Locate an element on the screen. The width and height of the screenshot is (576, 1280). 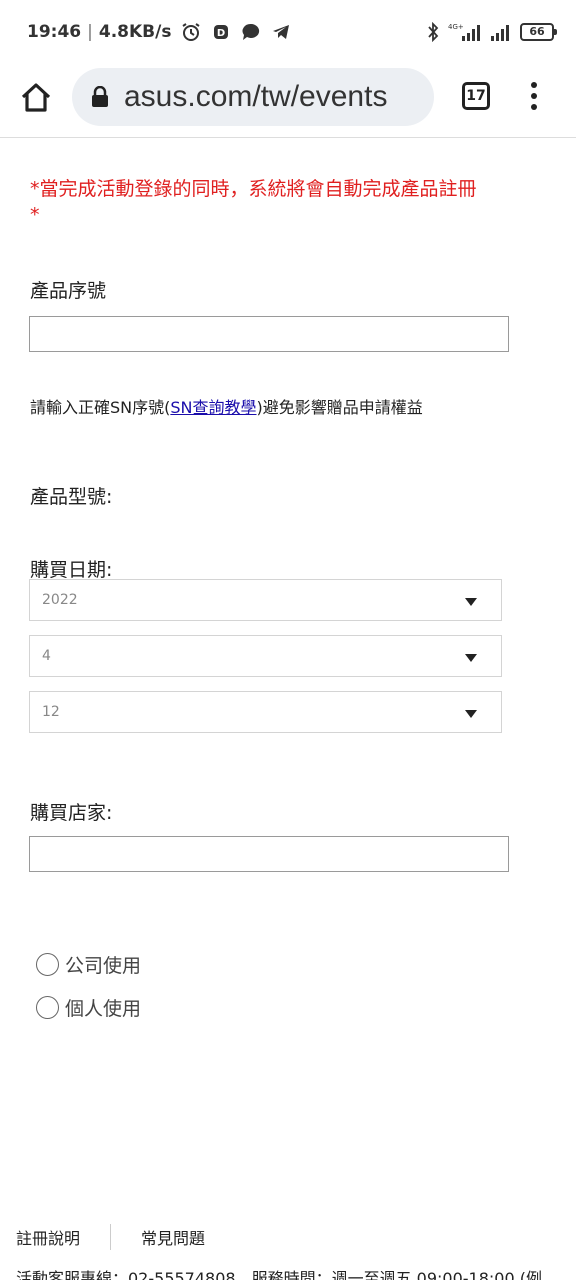
faq-link: 常見問題 is located at coordinates (173, 1237).